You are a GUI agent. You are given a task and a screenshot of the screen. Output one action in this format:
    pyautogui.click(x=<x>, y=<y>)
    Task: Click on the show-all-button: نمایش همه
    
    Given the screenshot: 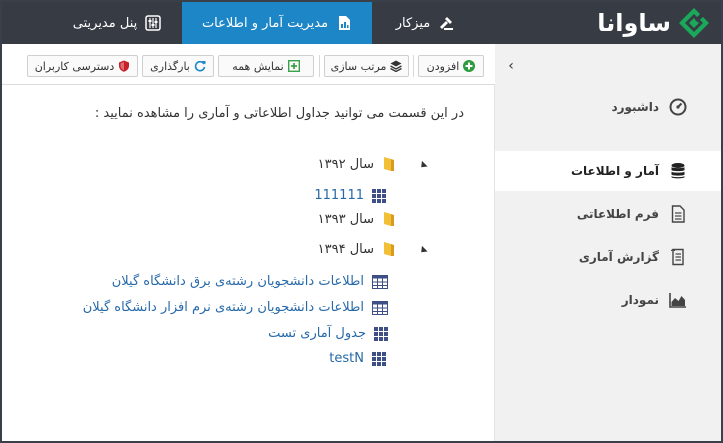 What is the action you would take?
    pyautogui.click(x=266, y=66)
    